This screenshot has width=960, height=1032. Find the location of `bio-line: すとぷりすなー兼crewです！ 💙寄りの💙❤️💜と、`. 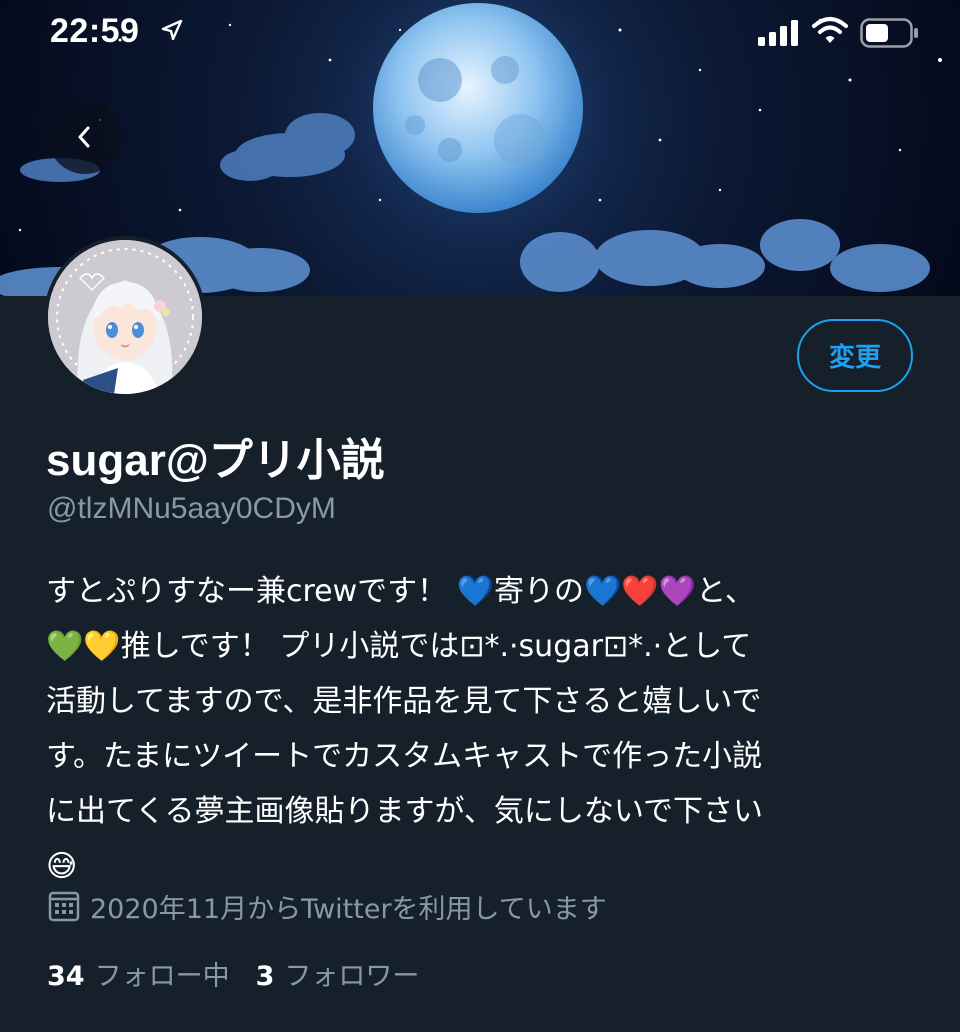

bio-line: すとぷりすなー兼crewです！ 💙寄りの💙❤️💜と、 is located at coordinates (400, 591).